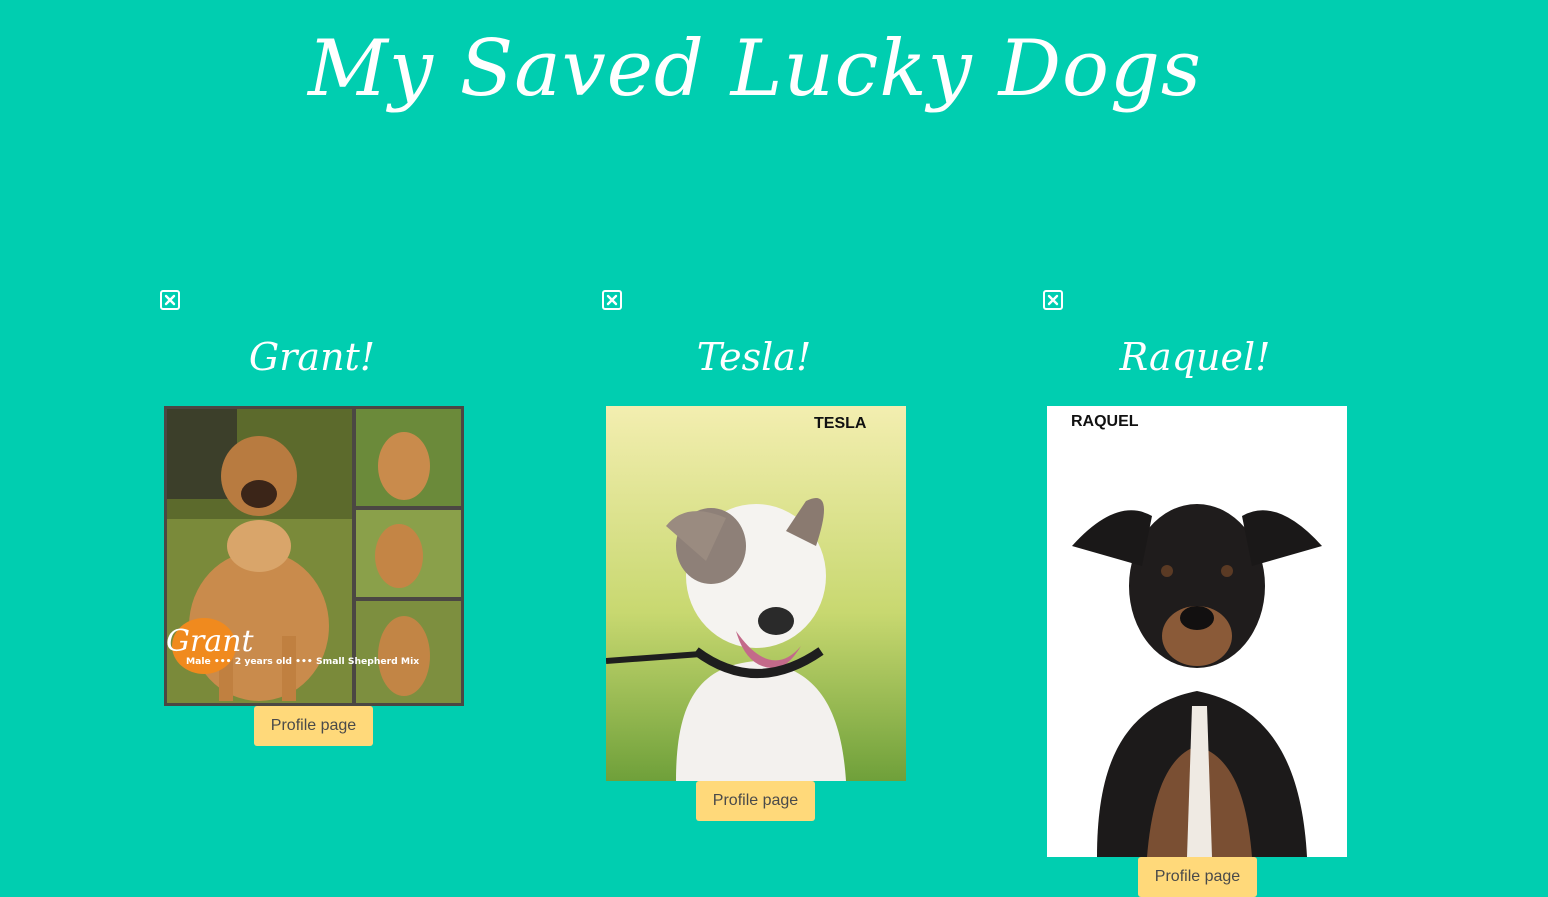 The height and width of the screenshot is (897, 1548). What do you see at coordinates (756, 593) in the screenshot?
I see `dog-photo: TESLA` at bounding box center [756, 593].